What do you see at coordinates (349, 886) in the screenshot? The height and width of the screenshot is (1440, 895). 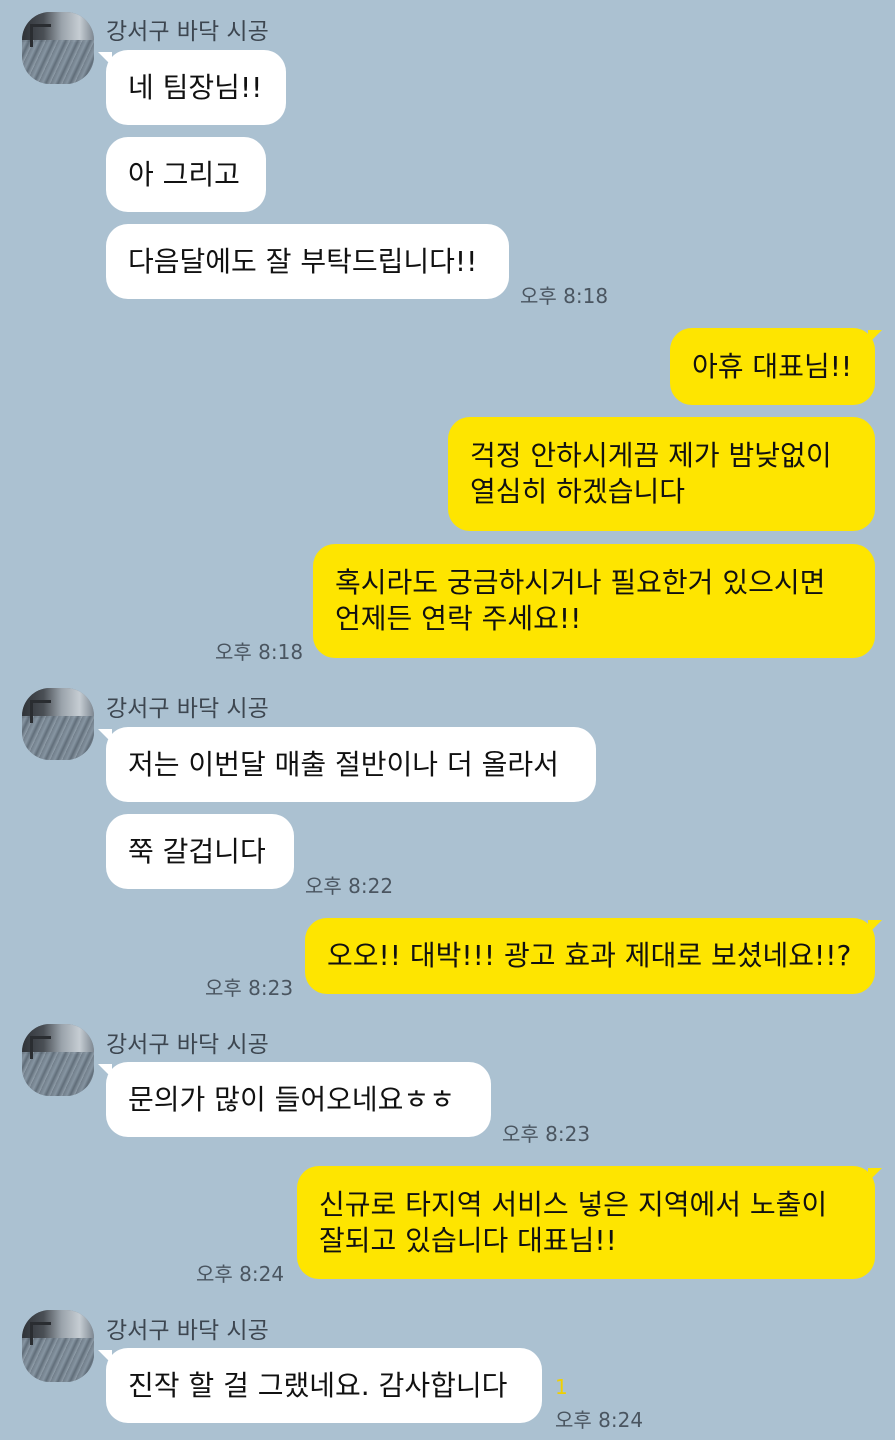 I see `message-timestamp: 오후 8:22` at bounding box center [349, 886].